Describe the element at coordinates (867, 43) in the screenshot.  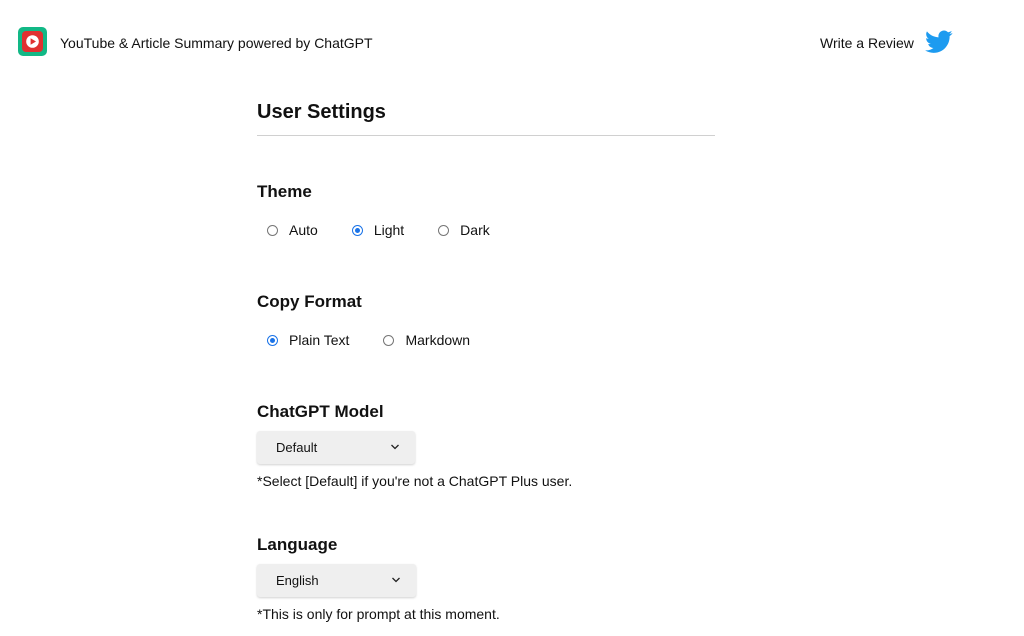
I see `write-review-link: Write a Review` at that location.